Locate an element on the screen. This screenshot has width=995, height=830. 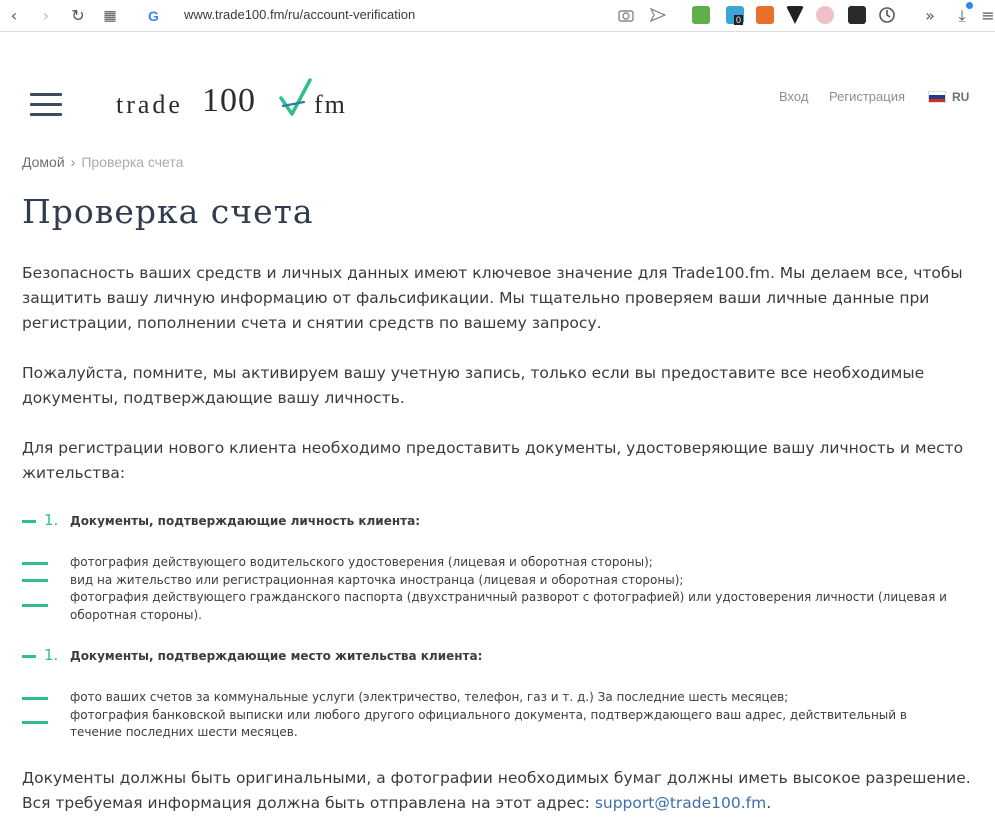
extension-badge-icon: 0 is located at coordinates (735, 15).